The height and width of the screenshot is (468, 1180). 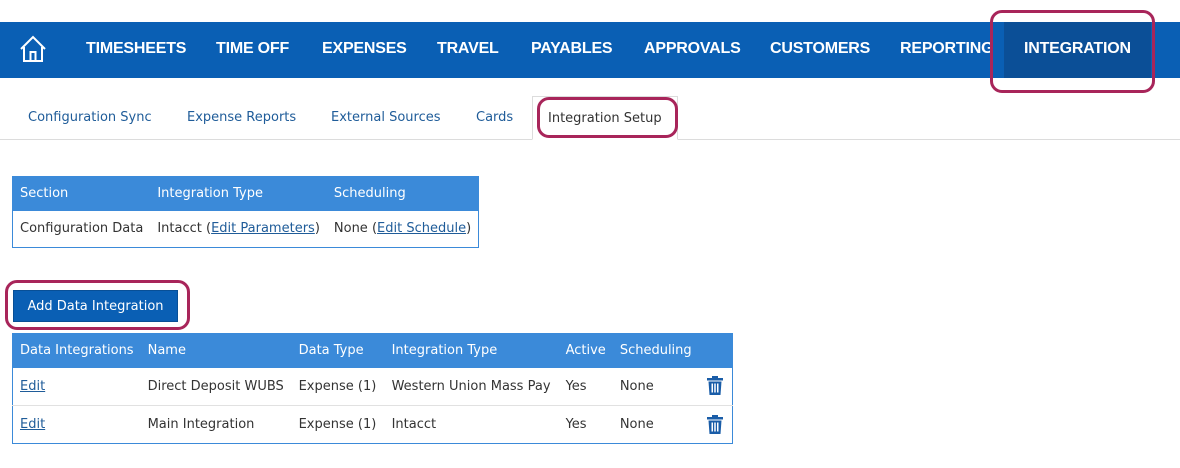 I want to click on cell-name: Direct Deposit WUBS, so click(x=216, y=386).